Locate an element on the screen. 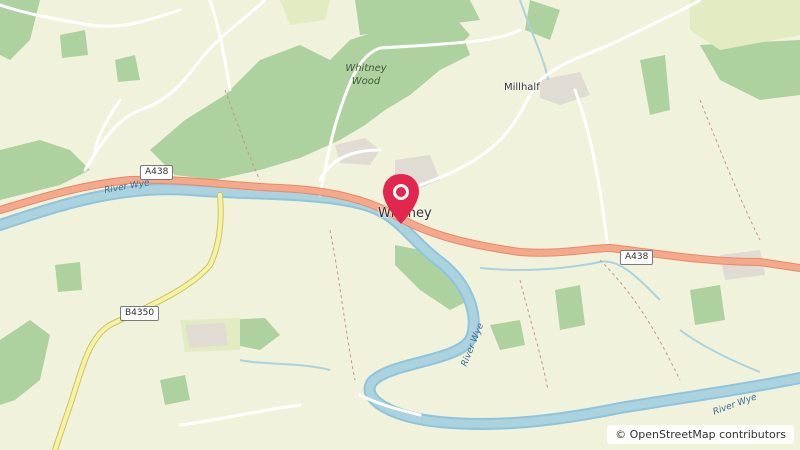 The width and height of the screenshot is (800, 450). map-pin-icon is located at coordinates (401, 199).